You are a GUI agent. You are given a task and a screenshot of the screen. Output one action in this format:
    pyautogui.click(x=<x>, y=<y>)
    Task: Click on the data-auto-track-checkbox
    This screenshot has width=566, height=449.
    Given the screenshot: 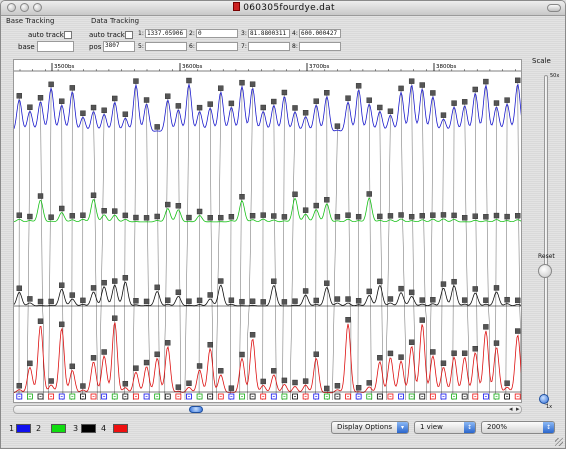 What is the action you would take?
    pyautogui.click(x=129, y=35)
    